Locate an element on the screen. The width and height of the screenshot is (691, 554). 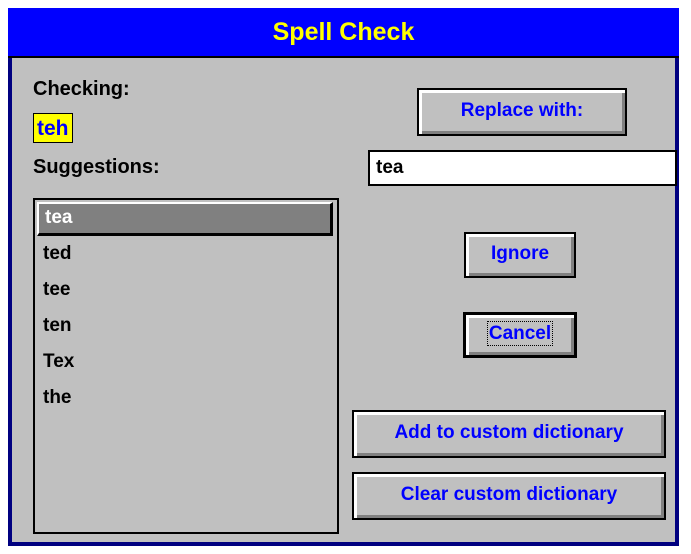
ignore-button: Ignore is located at coordinates (520, 255).